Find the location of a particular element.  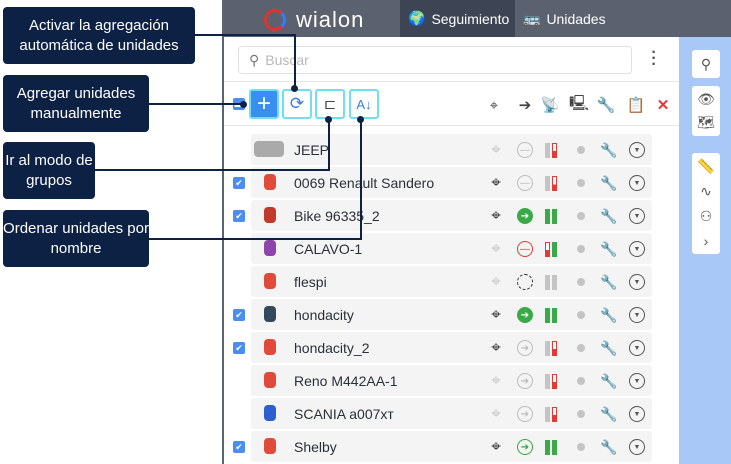

unit-name: hondacity is located at coordinates (324, 315).